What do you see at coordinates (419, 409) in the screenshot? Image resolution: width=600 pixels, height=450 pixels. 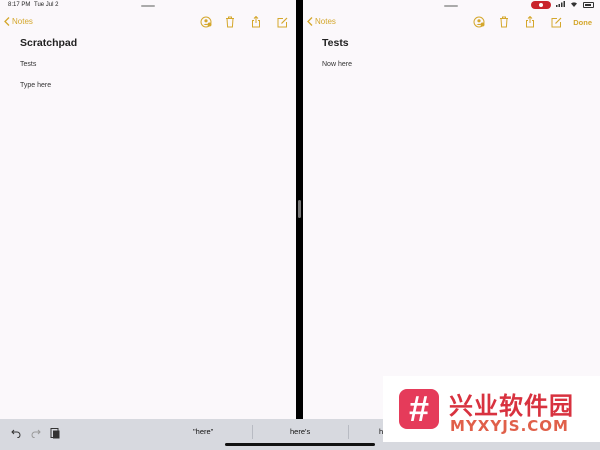 I see `watermark-logo: #` at bounding box center [419, 409].